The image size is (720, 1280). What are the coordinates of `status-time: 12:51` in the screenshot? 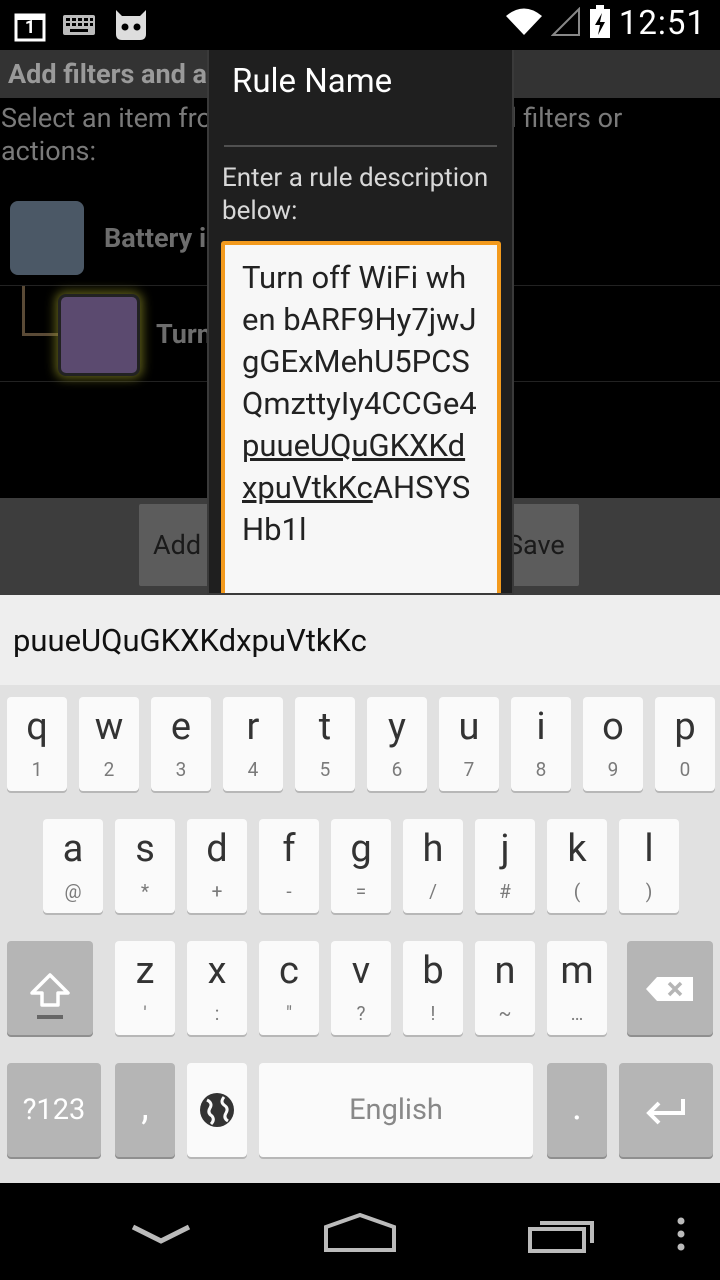 It's located at (662, 23).